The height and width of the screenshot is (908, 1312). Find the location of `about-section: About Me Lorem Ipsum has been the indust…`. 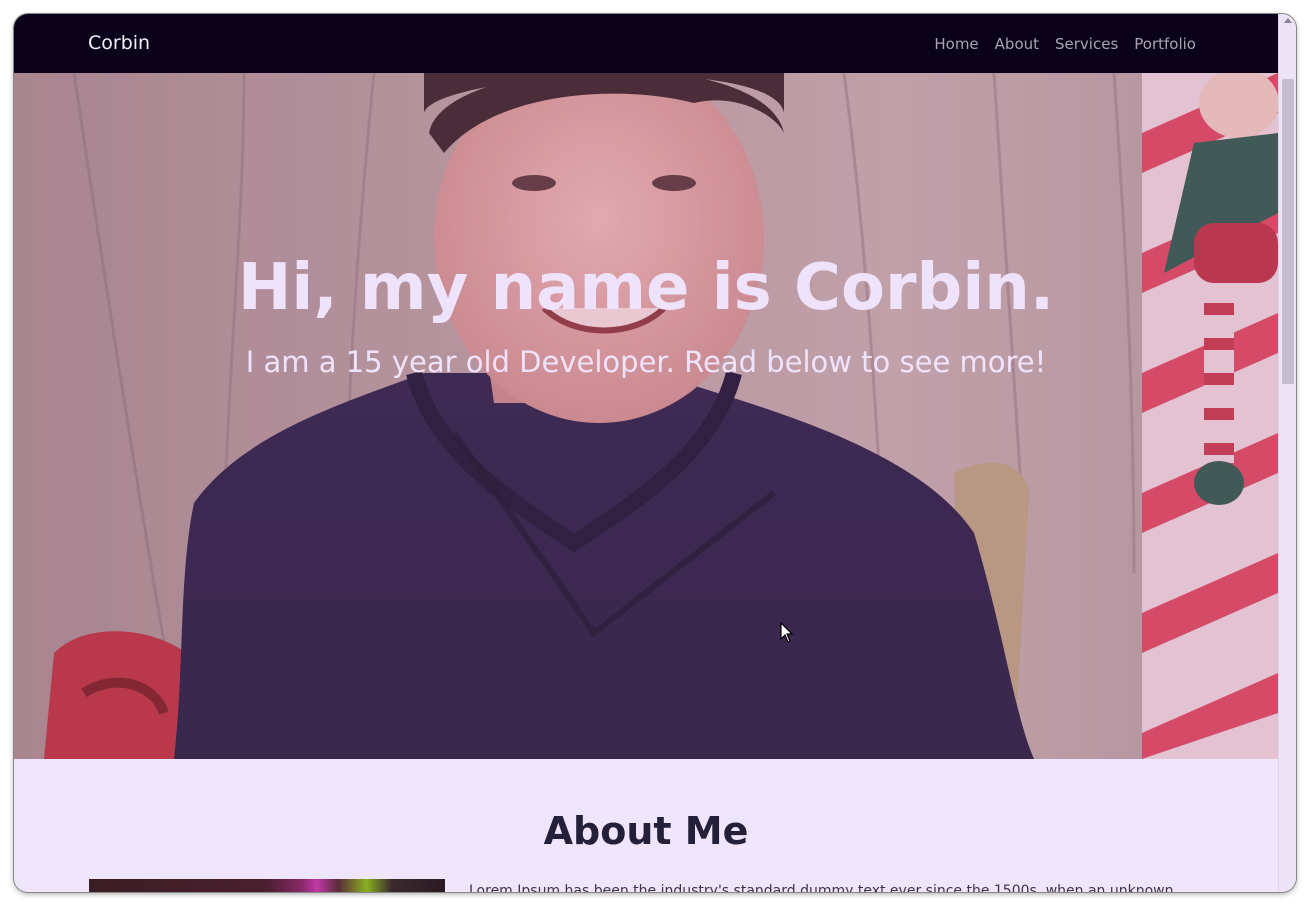

about-section: About Me Lorem Ipsum has been the indust… is located at coordinates (646, 825).